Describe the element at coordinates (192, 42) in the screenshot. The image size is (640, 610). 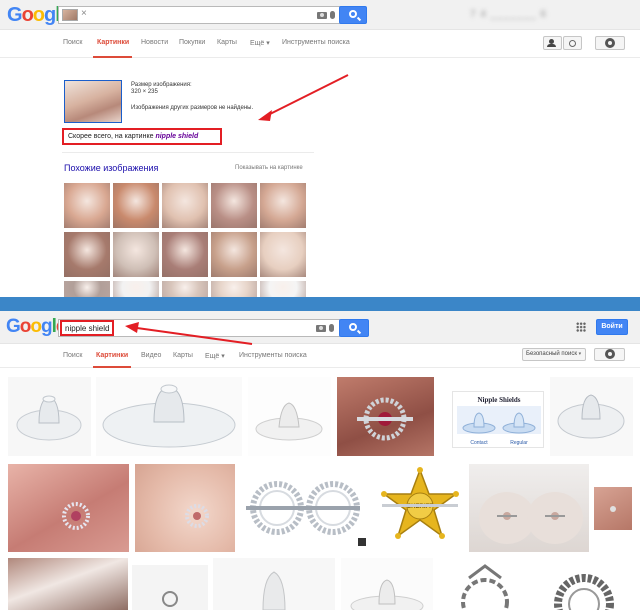
I see `tab-shopping: Покупки` at that location.